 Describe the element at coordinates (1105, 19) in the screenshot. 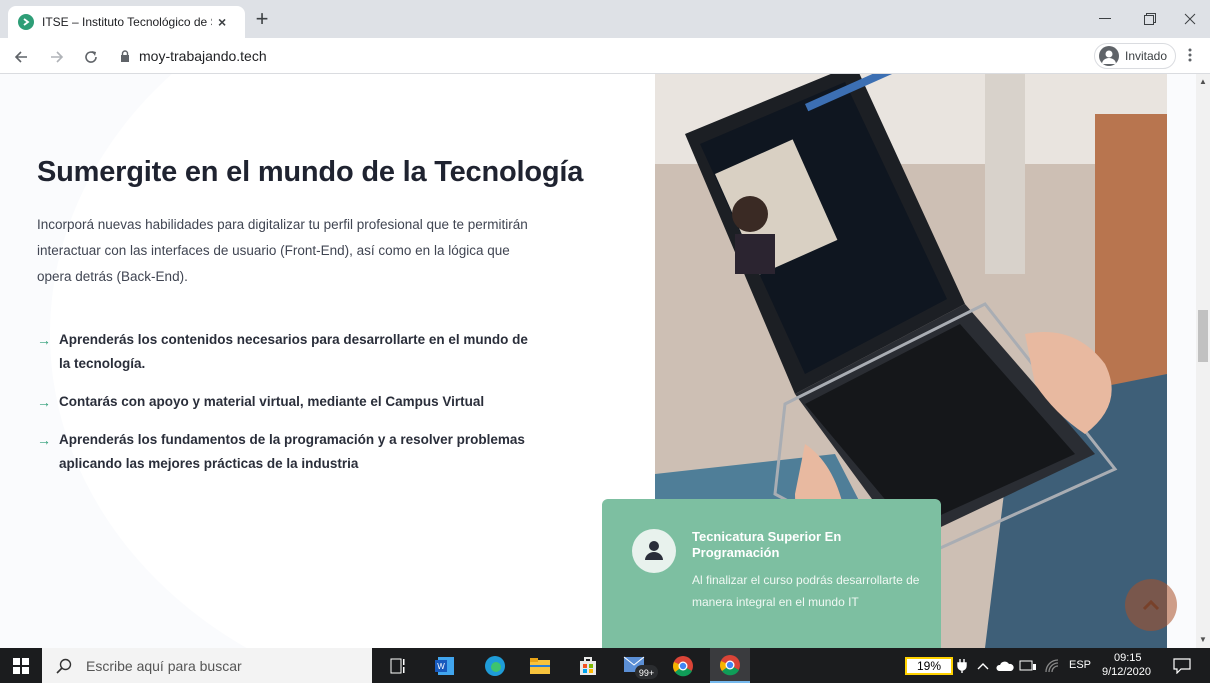

I see `minimize-icon` at that location.